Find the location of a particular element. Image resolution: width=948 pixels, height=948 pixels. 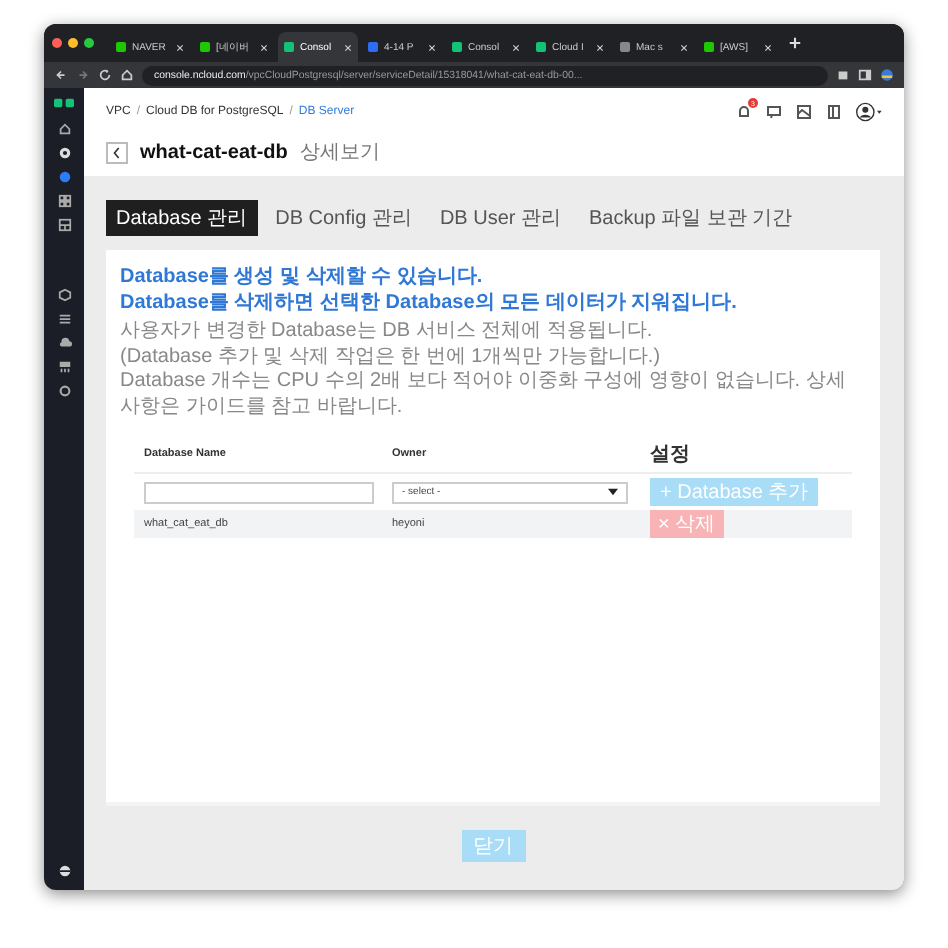

notice-text: Database를 삭제하면 선택한 Database의 모든 데이터가 지워집니다. is located at coordinates (429, 303).